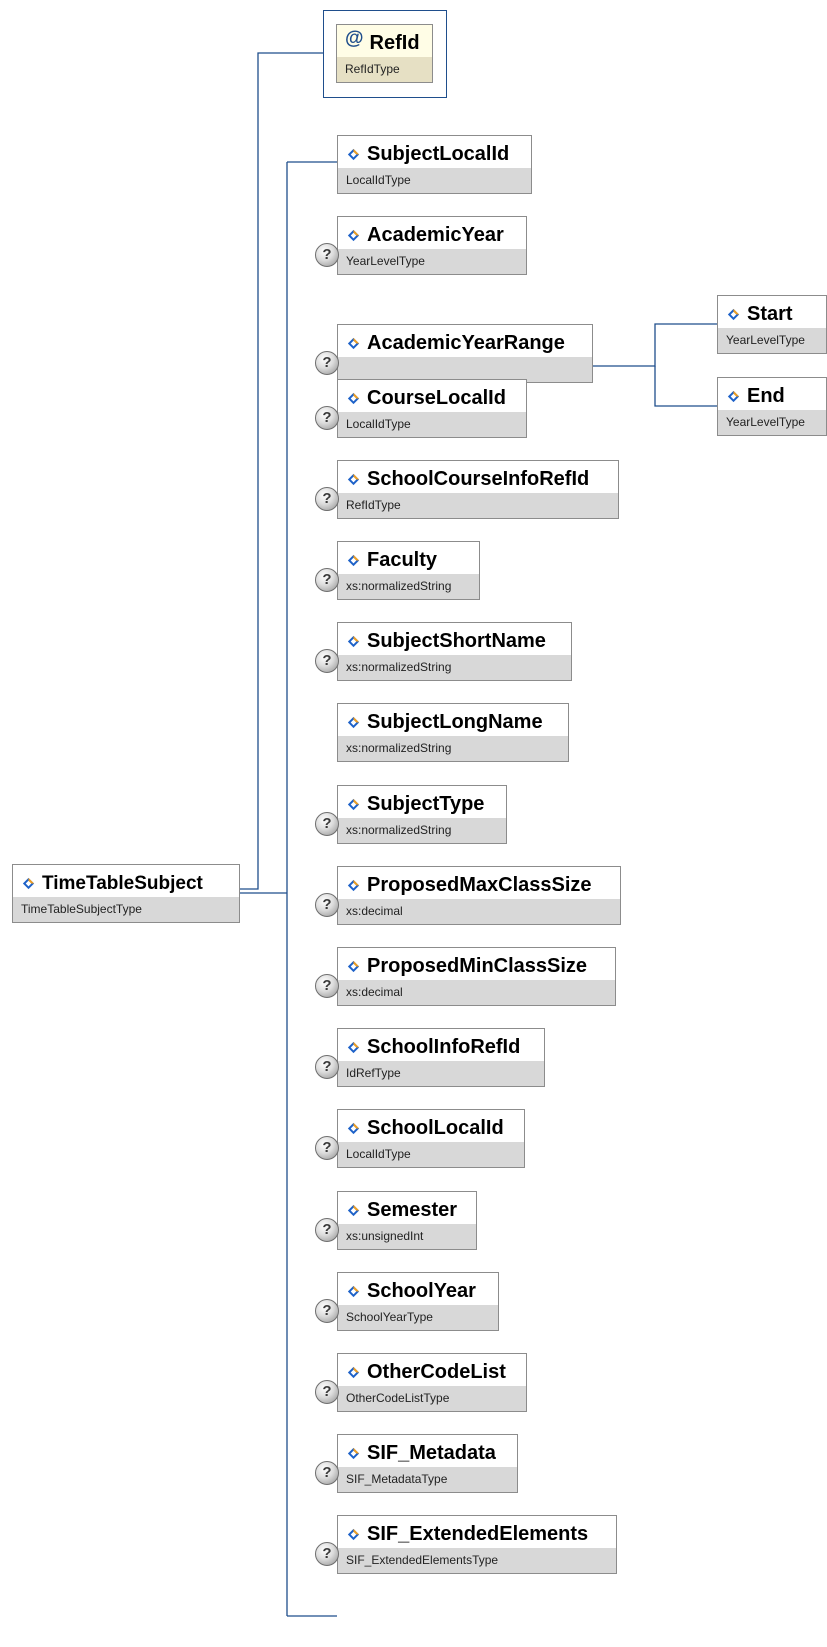  What do you see at coordinates (478, 1534) in the screenshot?
I see `element-name: SIF_ExtendedElements` at bounding box center [478, 1534].